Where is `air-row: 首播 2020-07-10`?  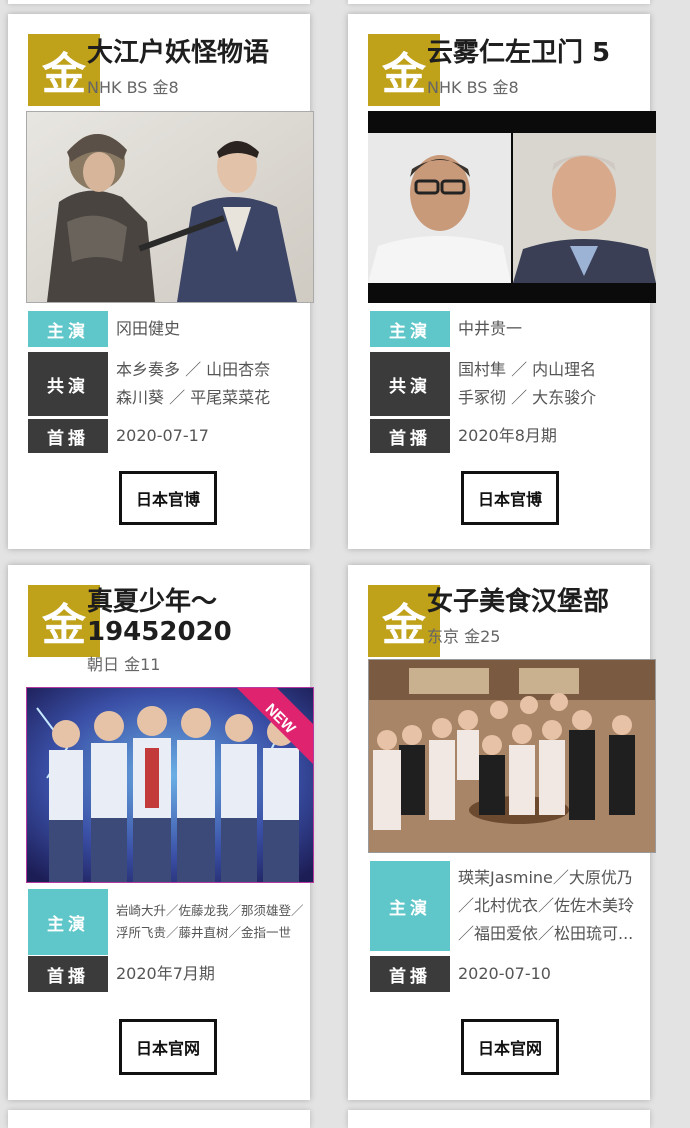
air-row: 首播 2020-07-10 is located at coordinates (504, 974).